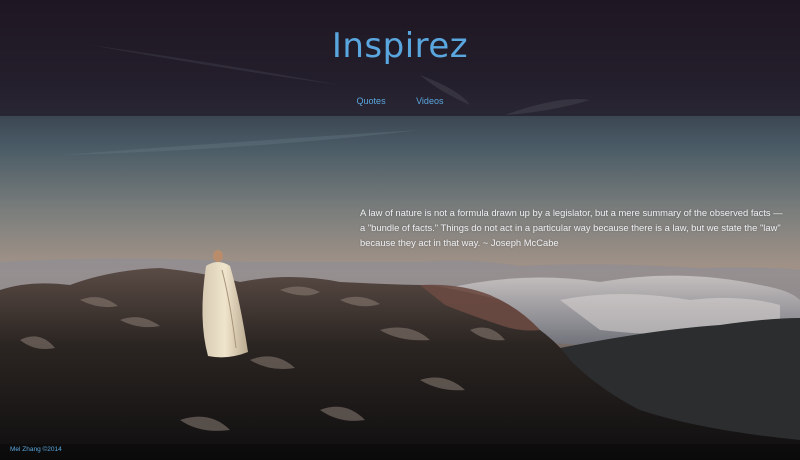 This screenshot has height=460, width=800. What do you see at coordinates (371, 101) in the screenshot?
I see `nav-link-quotes: Quotes` at bounding box center [371, 101].